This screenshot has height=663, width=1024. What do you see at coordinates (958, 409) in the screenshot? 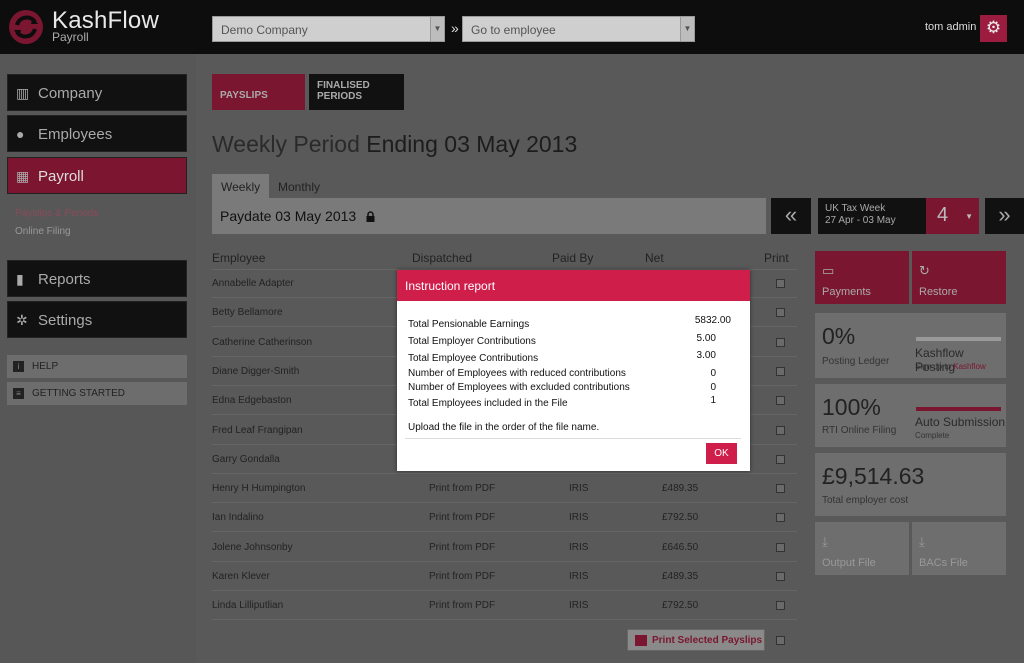
I see `rti-progress-bar` at bounding box center [958, 409].